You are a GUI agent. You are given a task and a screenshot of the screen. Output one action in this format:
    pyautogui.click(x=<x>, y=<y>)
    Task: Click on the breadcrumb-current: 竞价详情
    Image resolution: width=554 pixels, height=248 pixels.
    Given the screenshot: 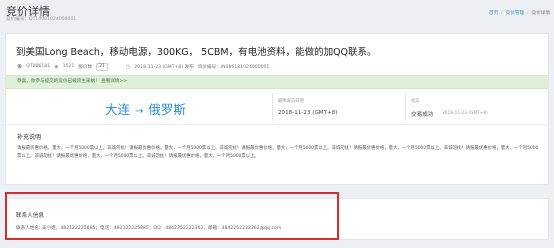 What is the action you would take?
    pyautogui.click(x=540, y=13)
    